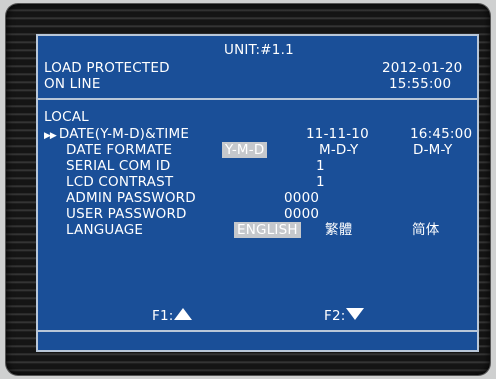 The image size is (496, 379). Describe the element at coordinates (257, 99) in the screenshot. I see `header-divider` at that location.